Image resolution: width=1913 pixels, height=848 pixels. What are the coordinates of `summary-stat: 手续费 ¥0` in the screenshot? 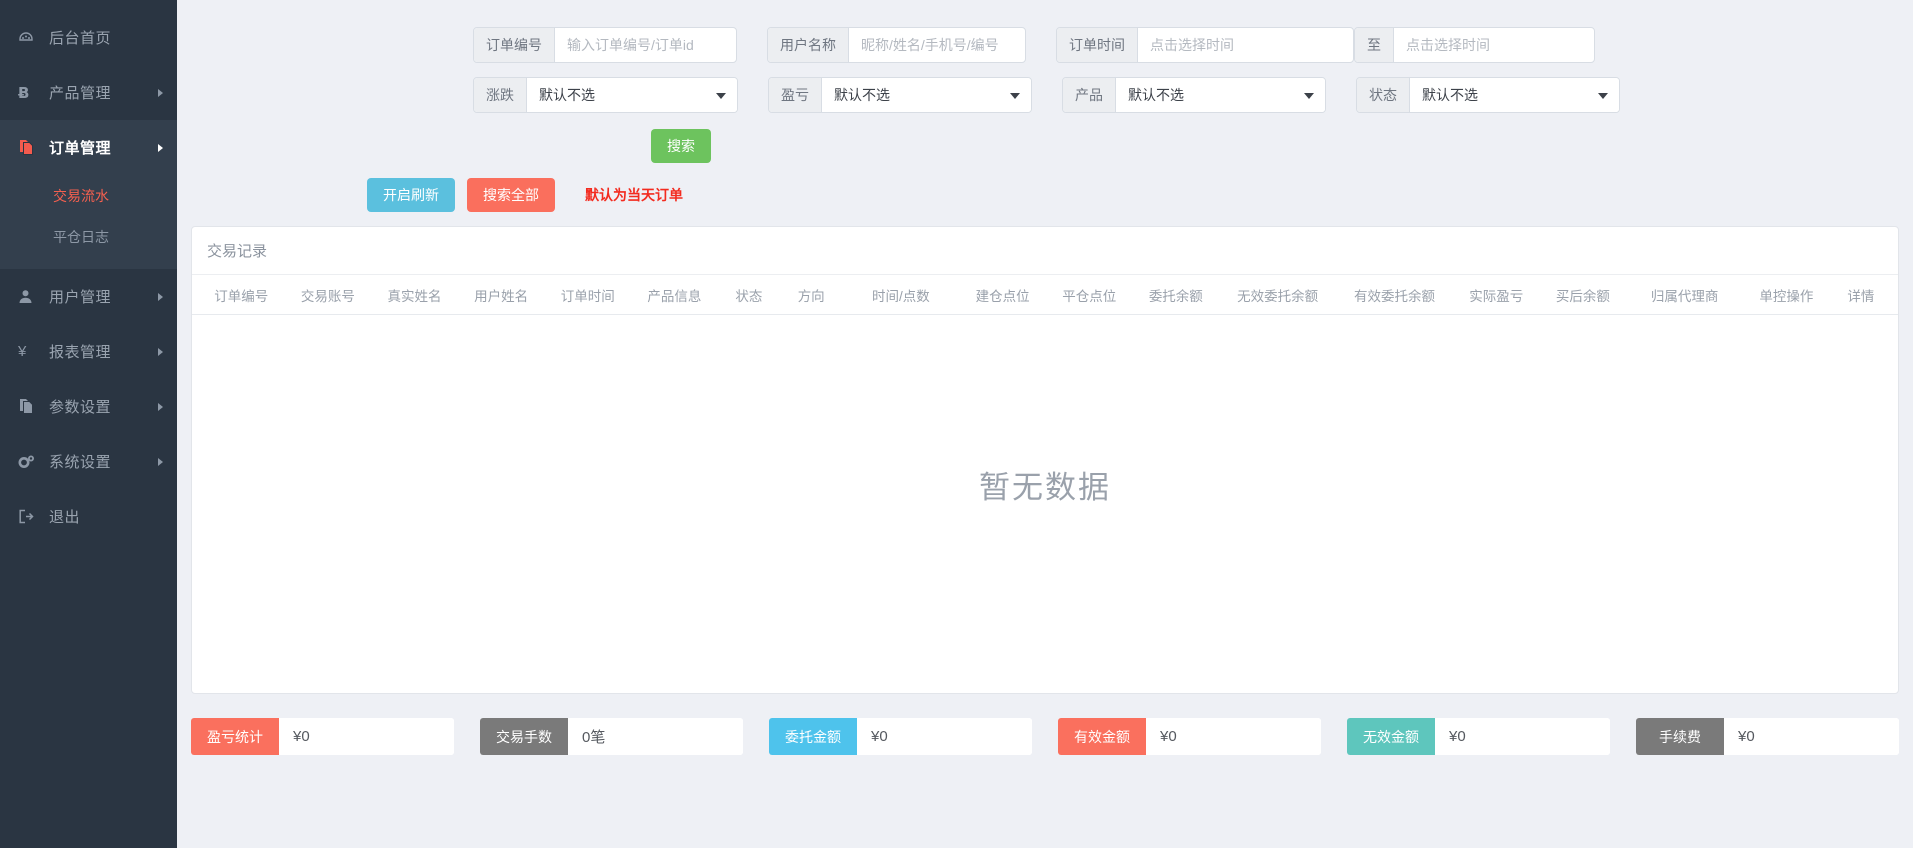 It's located at (1767, 736).